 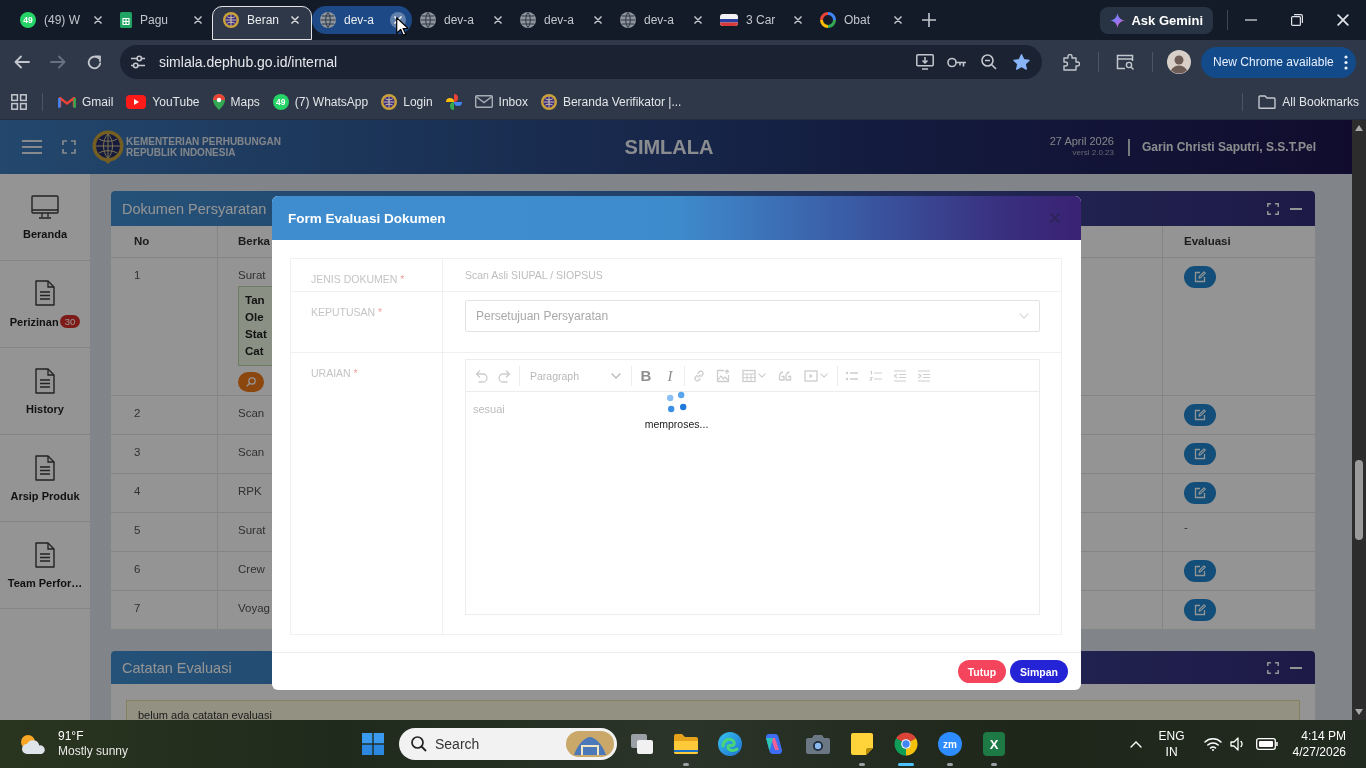 I want to click on bookmark-link: Login, so click(x=407, y=101).